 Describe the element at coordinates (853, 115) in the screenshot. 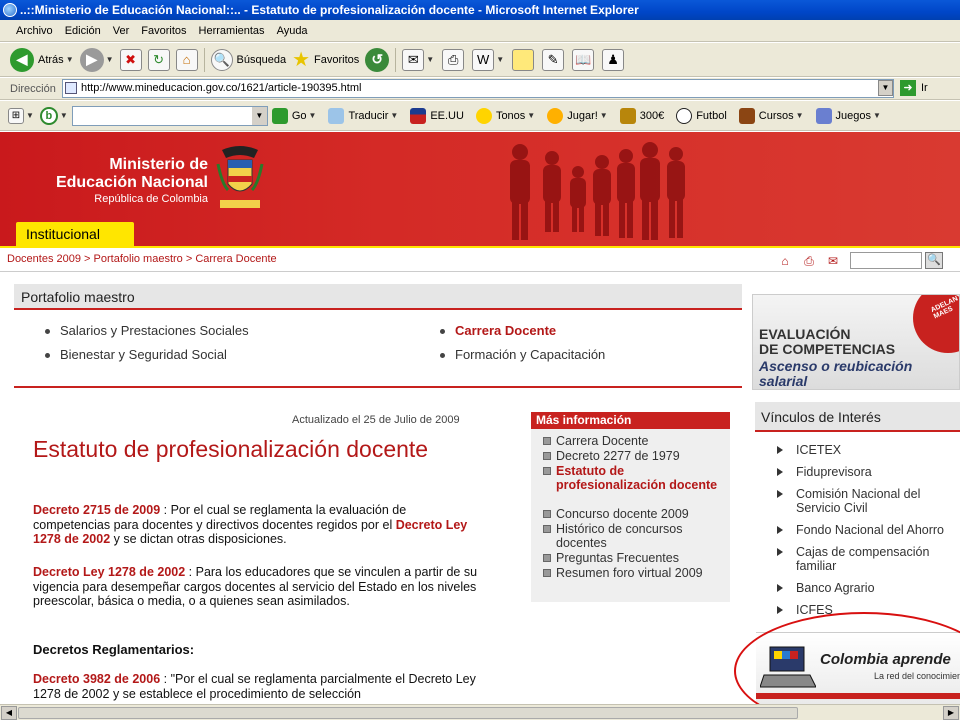

I see `games-label: Juegos` at that location.